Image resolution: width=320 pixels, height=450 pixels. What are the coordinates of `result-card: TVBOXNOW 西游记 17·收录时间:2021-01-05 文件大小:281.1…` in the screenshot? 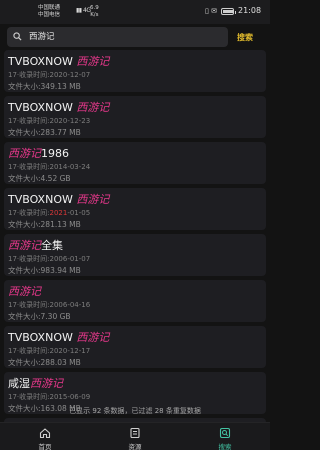 It's located at (135, 209).